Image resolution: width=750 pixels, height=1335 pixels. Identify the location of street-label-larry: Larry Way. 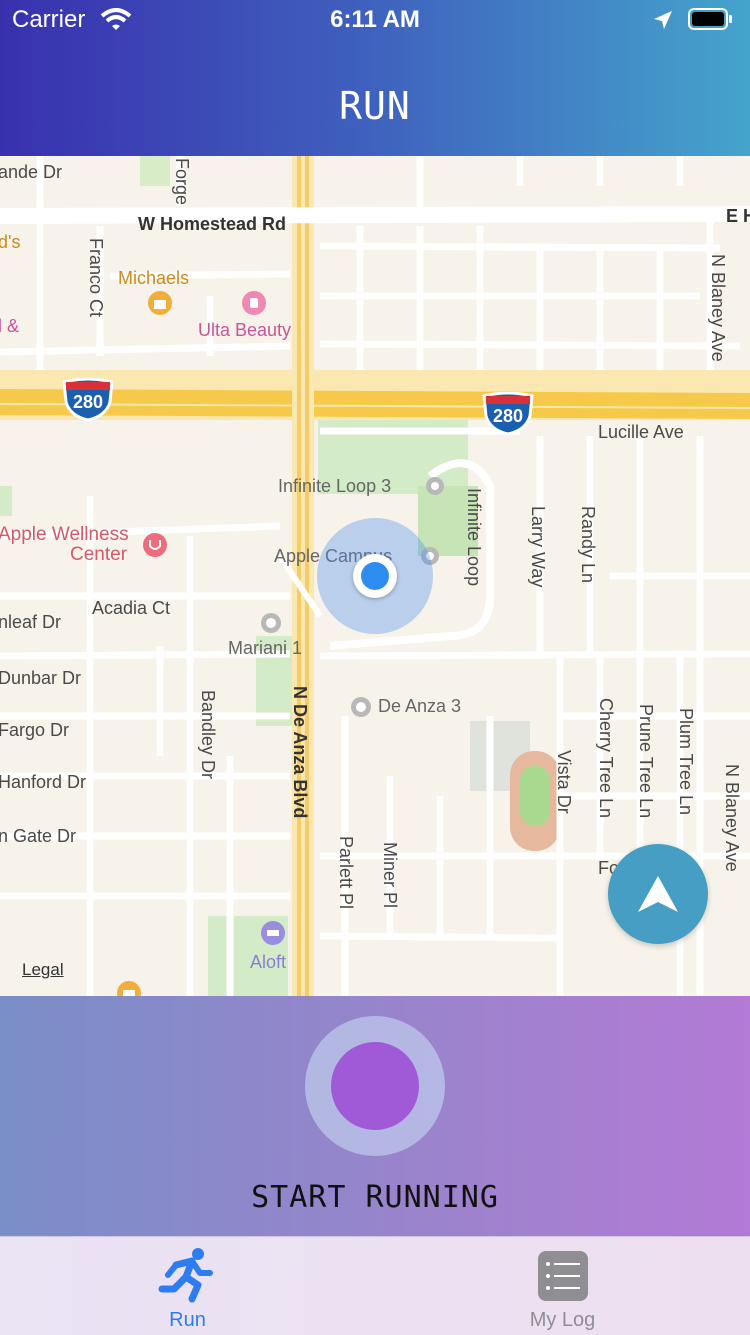
(538, 547).